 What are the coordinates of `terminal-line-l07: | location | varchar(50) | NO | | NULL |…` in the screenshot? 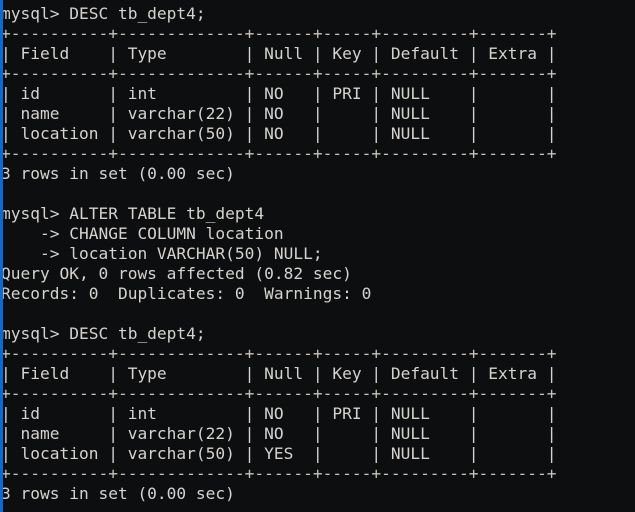 It's located at (279, 133).